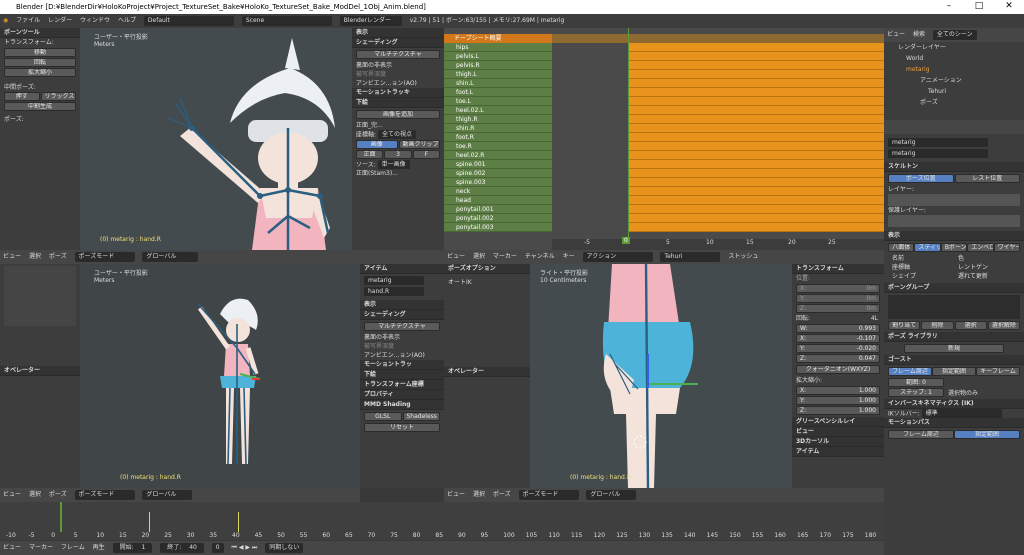  What do you see at coordinates (1007, 247) in the screenshot?
I see `wire-button: ワイヤー` at bounding box center [1007, 247].